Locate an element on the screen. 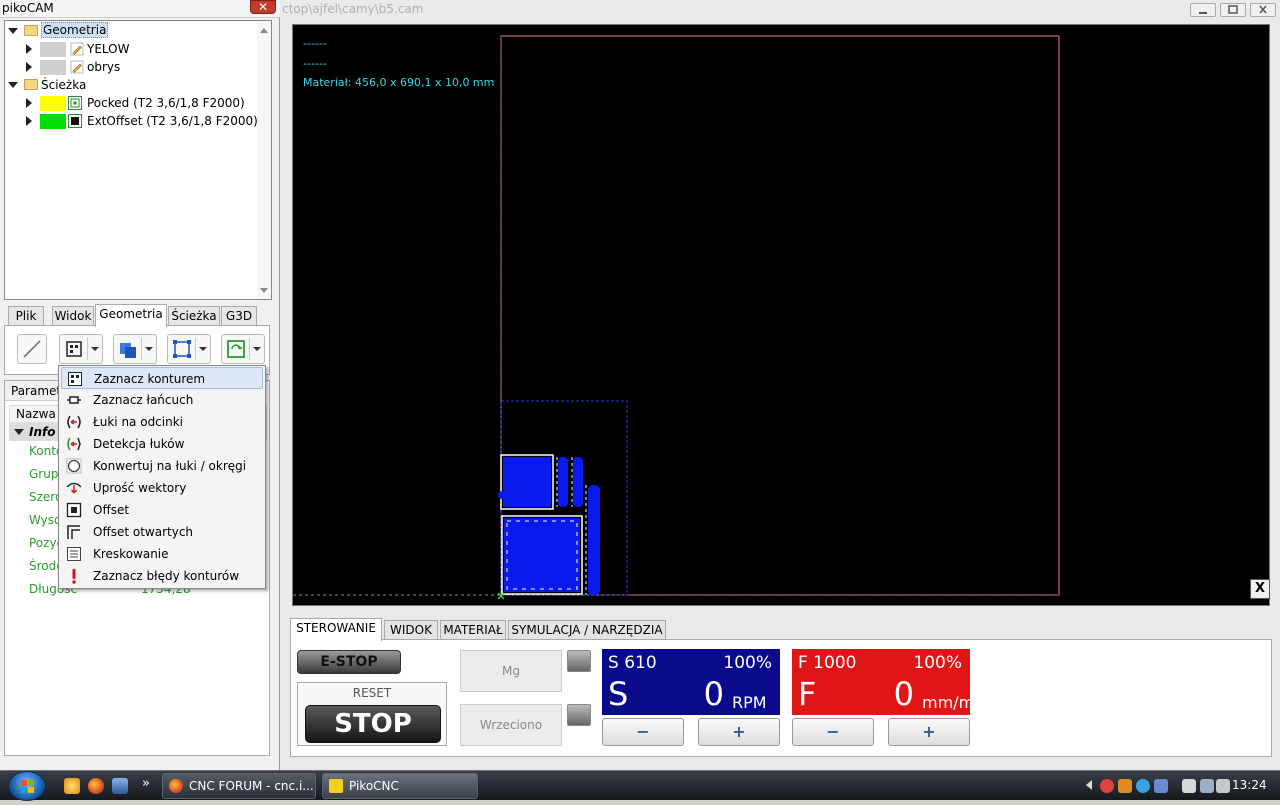 This screenshot has width=1280, height=805. pikocnc-app-icon is located at coordinates (336, 786).